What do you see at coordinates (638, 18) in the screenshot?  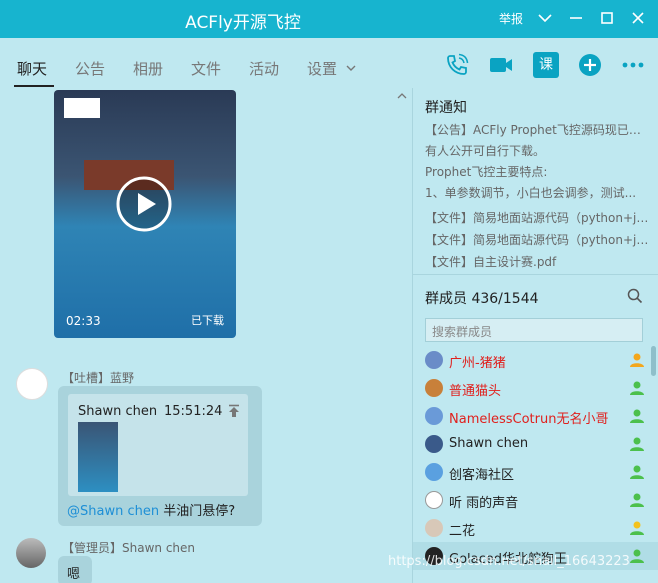 I see `close-icon` at bounding box center [638, 18].